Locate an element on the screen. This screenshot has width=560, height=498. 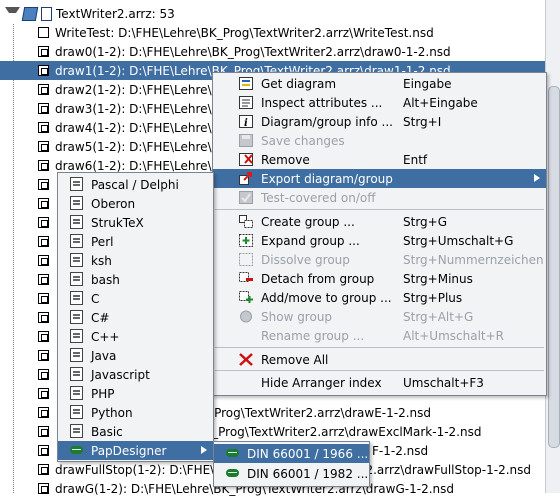
menu-item-remove-all: Remove All is located at coordinates (379, 359).